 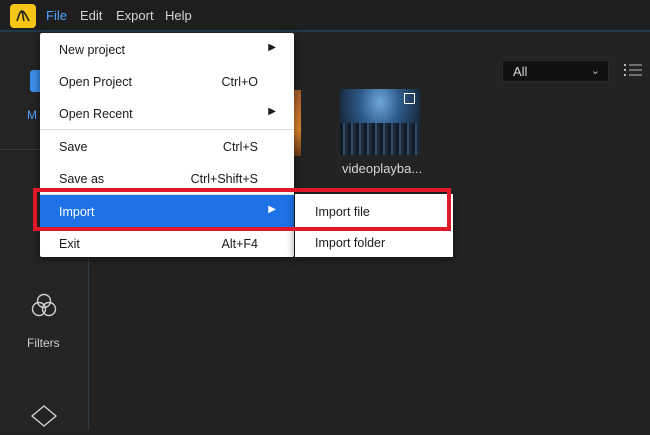 What do you see at coordinates (23, 16) in the screenshot?
I see `app-logo-icon` at bounding box center [23, 16].